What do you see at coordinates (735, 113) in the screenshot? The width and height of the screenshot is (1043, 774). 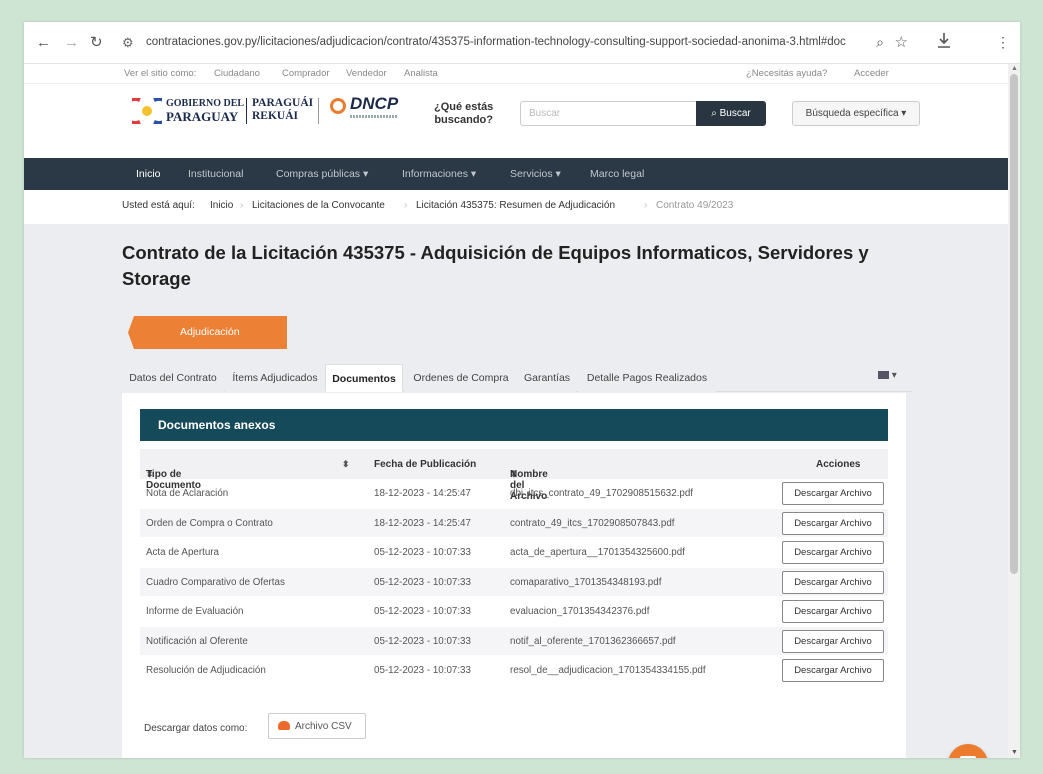 I see `search-button-label: Buscar` at bounding box center [735, 113].